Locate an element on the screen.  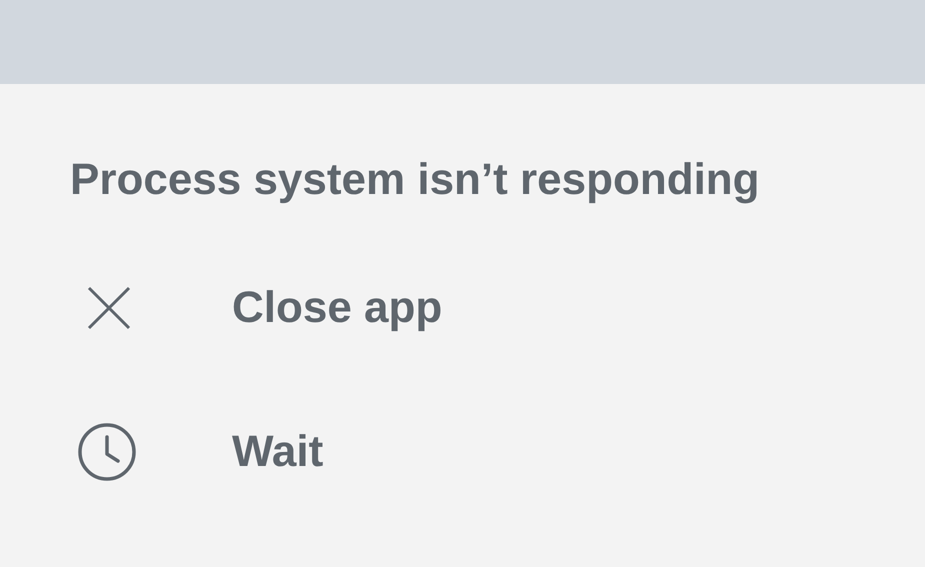
dialog-title: Process system isn’t responding is located at coordinates (414, 180).